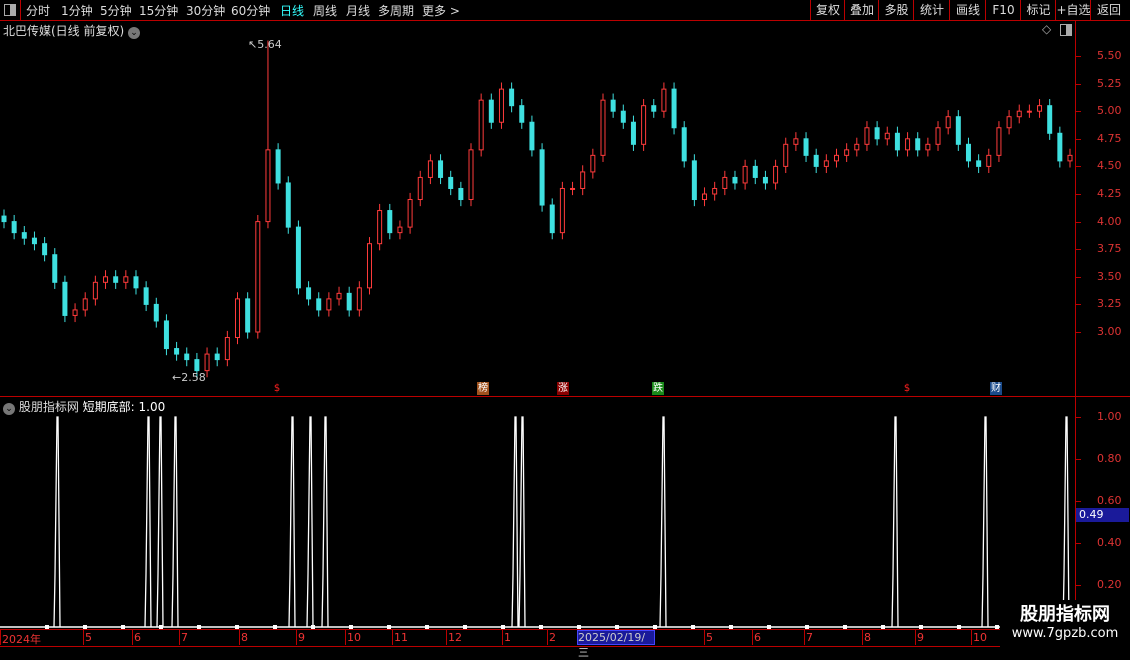 The height and width of the screenshot is (660, 1130). I want to click on event-marker: 跌, so click(658, 388).